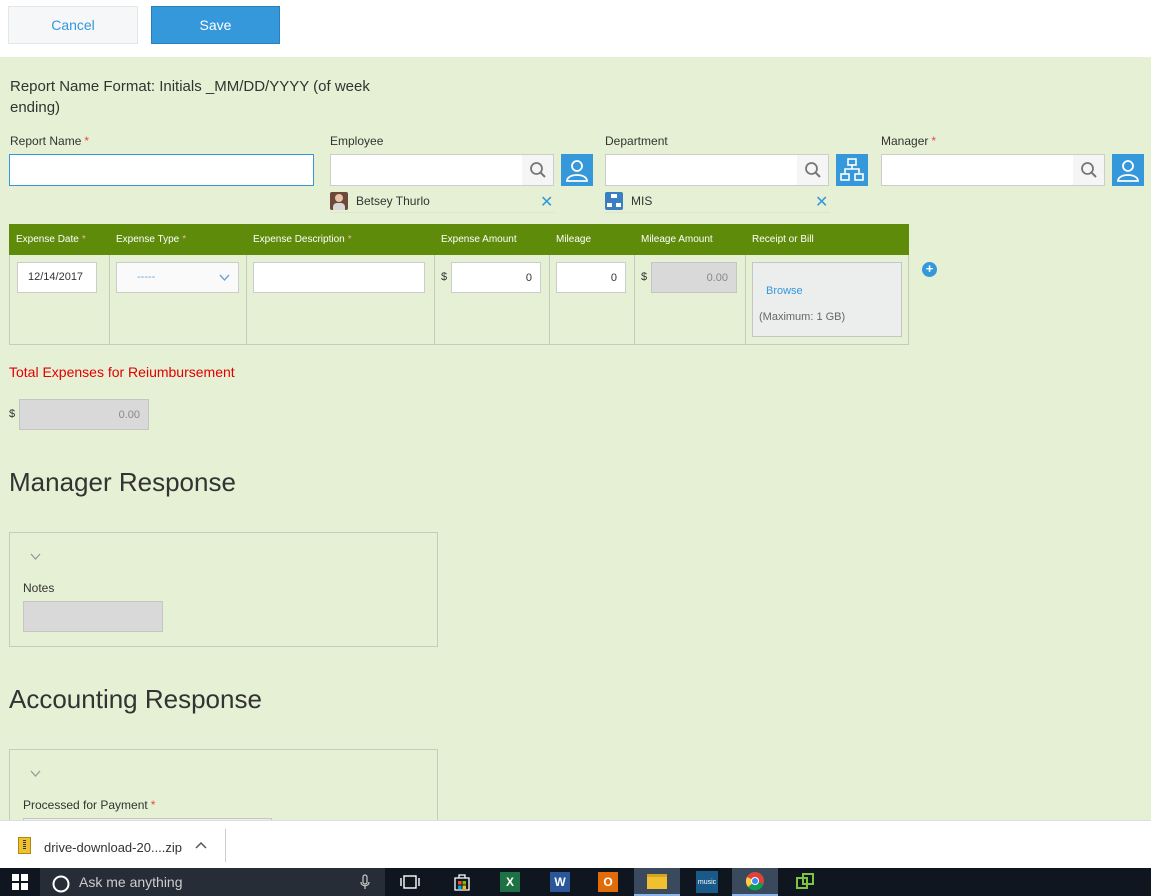  Describe the element at coordinates (644, 277) in the screenshot. I see `mileage-currency-symbol: $` at that location.